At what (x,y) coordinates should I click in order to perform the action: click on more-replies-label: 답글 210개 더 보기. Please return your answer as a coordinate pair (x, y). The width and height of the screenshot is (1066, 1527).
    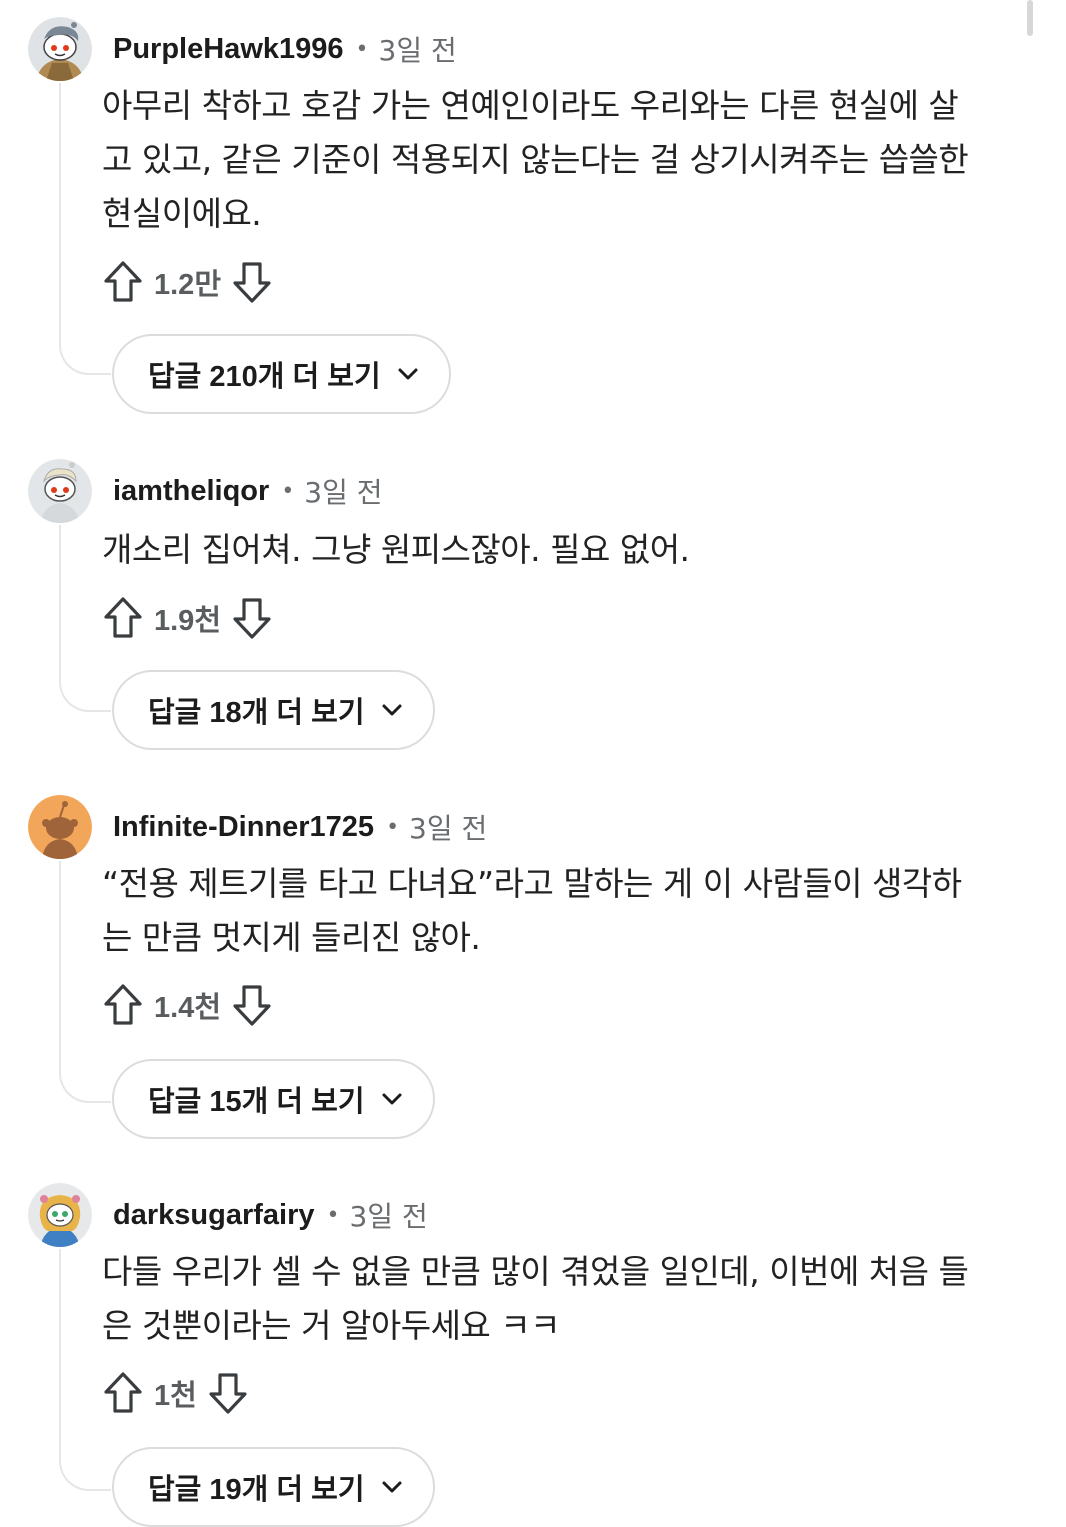
    Looking at the image, I should click on (264, 377).